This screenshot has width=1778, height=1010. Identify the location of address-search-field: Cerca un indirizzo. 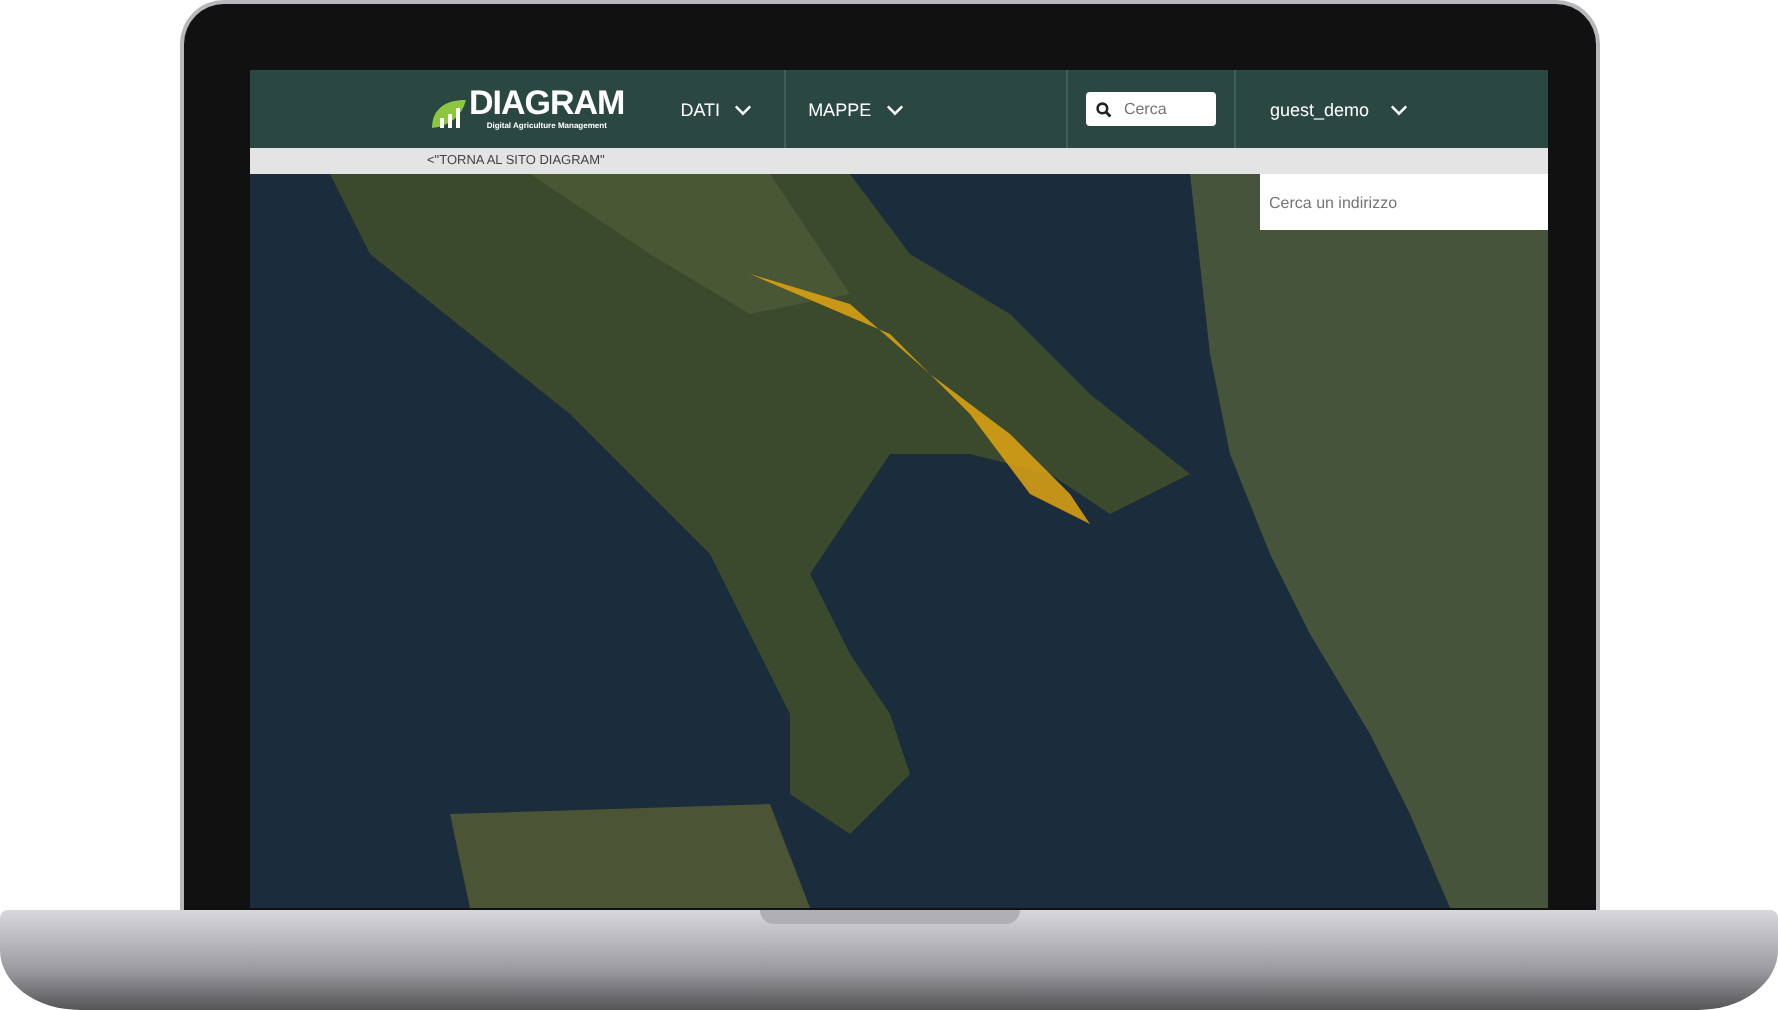
(1403, 202).